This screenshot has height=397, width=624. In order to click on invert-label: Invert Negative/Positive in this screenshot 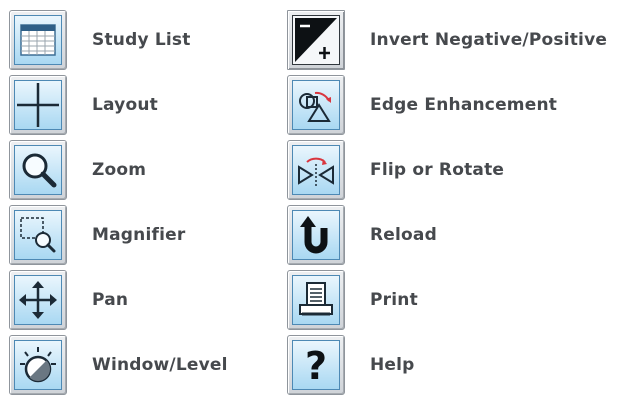, I will do `click(489, 39)`.